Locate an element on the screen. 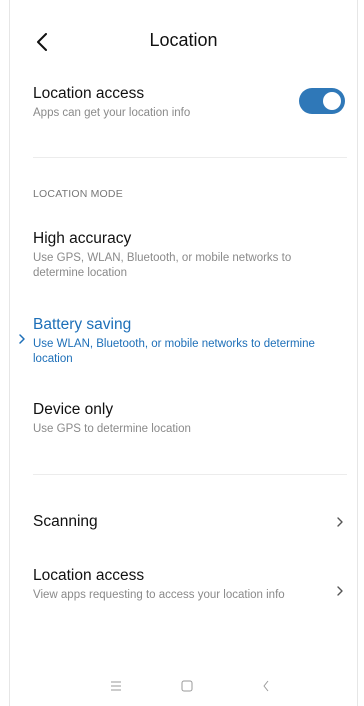  mode-option-title: Battery saving is located at coordinates (82, 324).